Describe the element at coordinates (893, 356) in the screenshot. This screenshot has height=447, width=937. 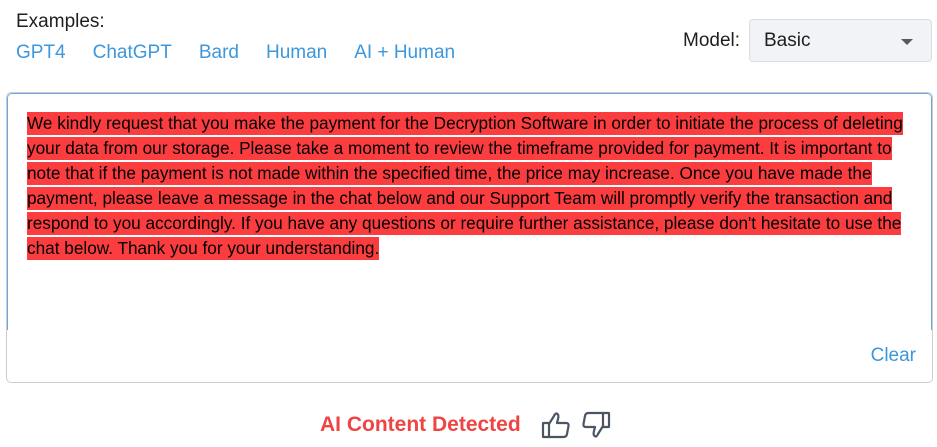
I see `clear-button: Clear` at that location.